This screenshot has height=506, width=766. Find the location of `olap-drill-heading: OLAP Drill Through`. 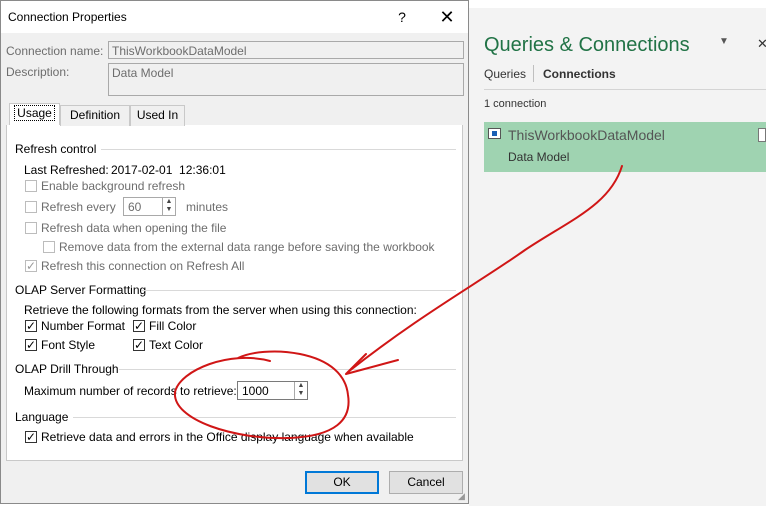

olap-drill-heading: OLAP Drill Through is located at coordinates (67, 369).